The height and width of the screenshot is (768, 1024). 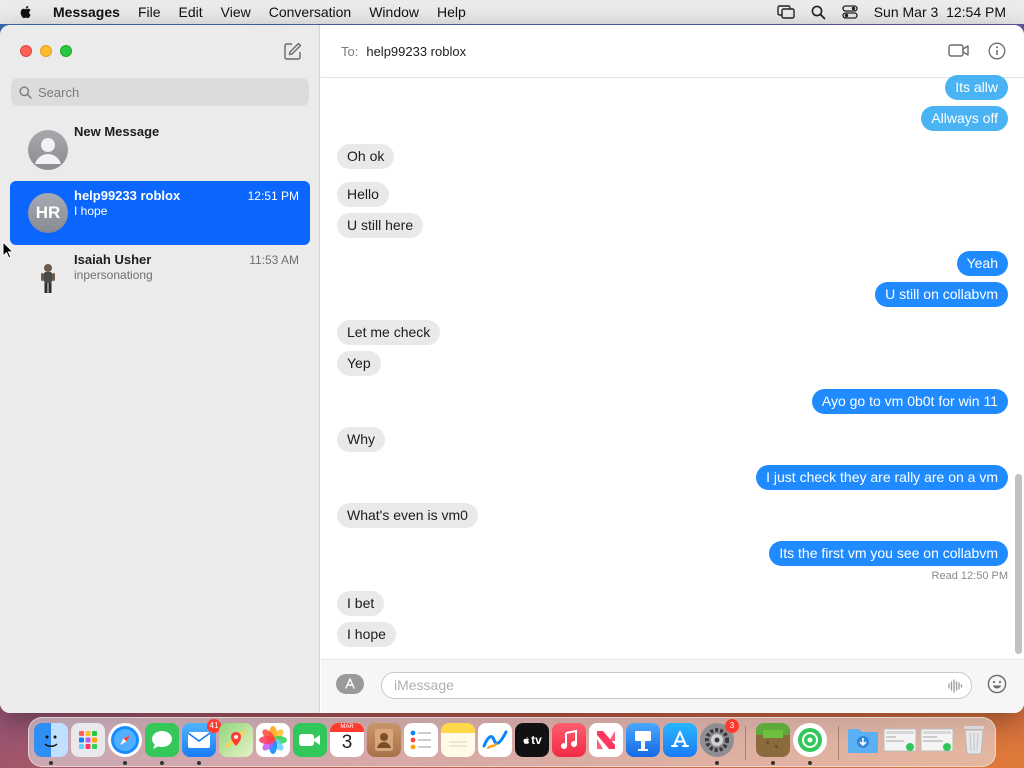 I want to click on dock-contacts, so click(x=384, y=740).